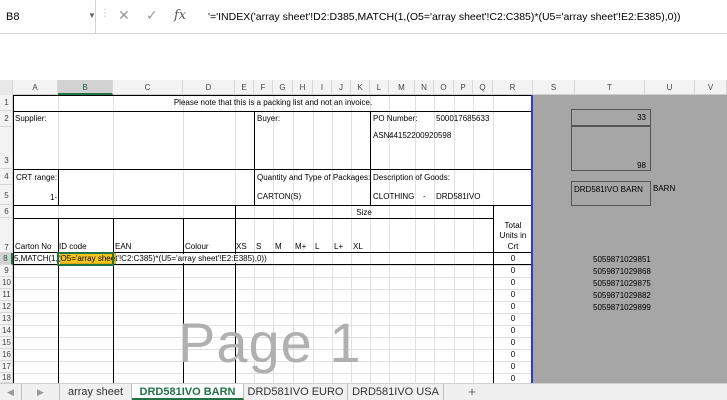 Image resolution: width=727 pixels, height=400 pixels. Describe the element at coordinates (6, 331) in the screenshot. I see `row-header: 14` at that location.